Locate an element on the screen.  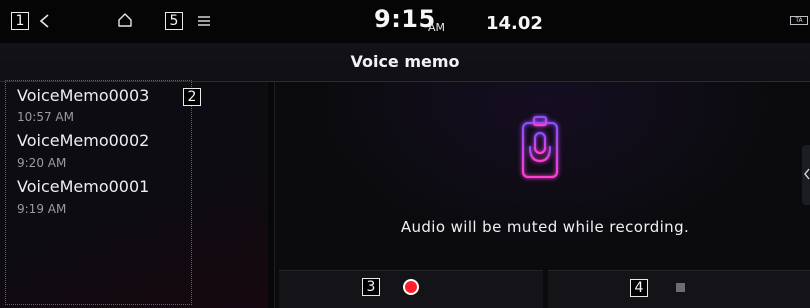
back-chevron-icon is located at coordinates (45, 21).